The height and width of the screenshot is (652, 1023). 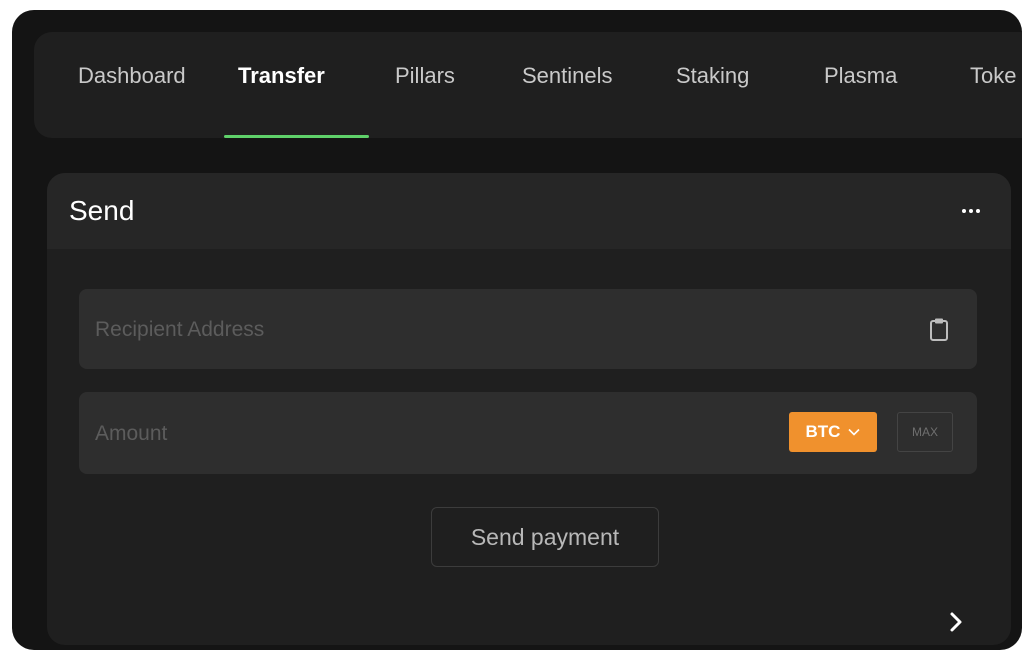 What do you see at coordinates (993, 76) in the screenshot?
I see `tab-tokens: Toke` at bounding box center [993, 76].